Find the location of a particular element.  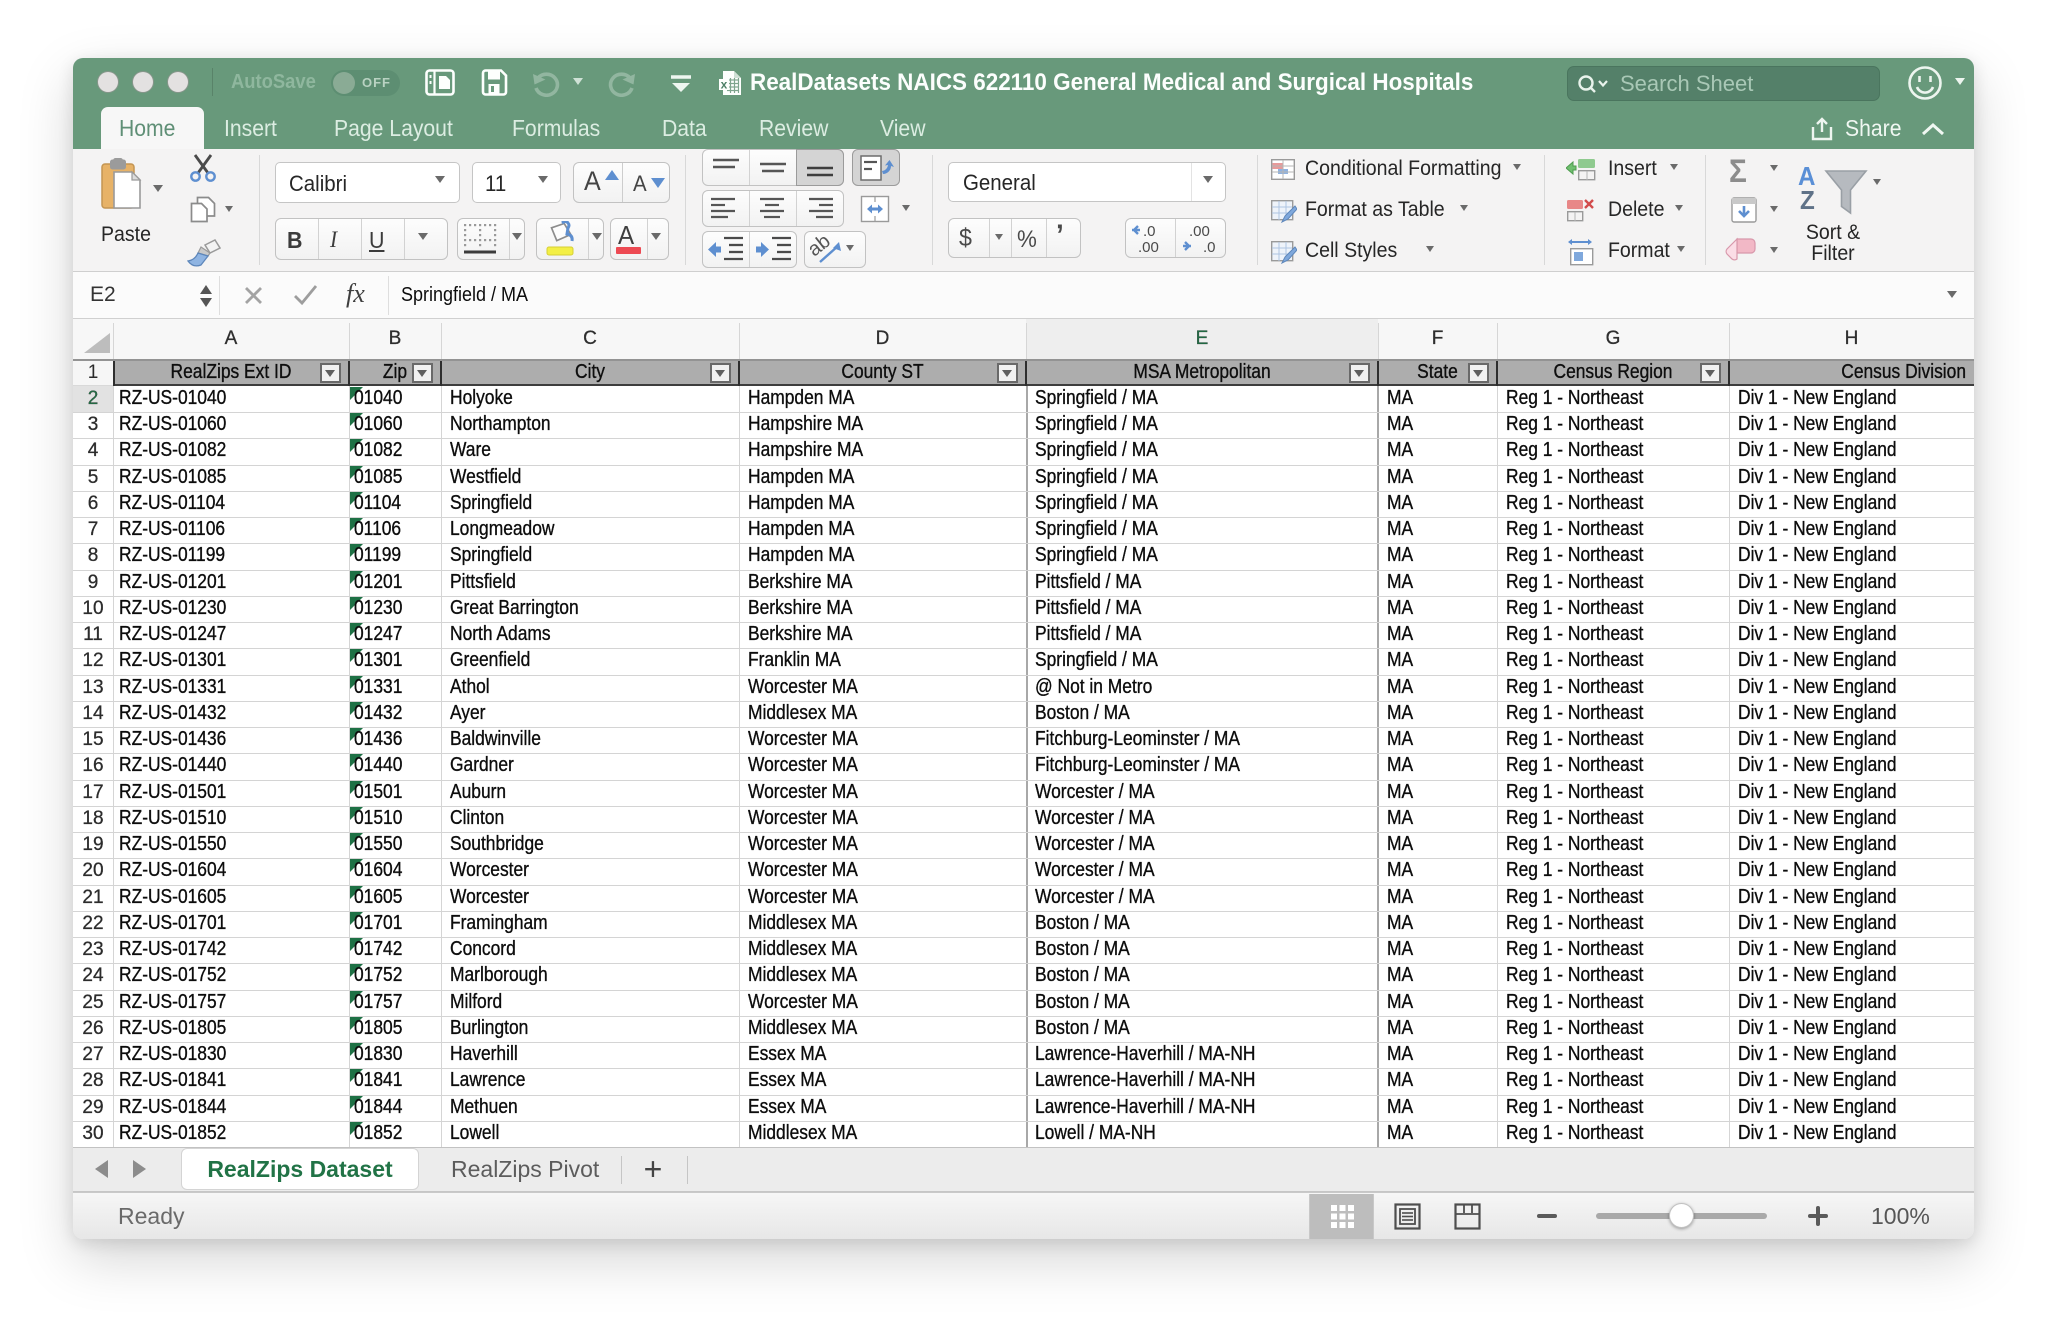

svg-text: ab is located at coordinates (822, 247).